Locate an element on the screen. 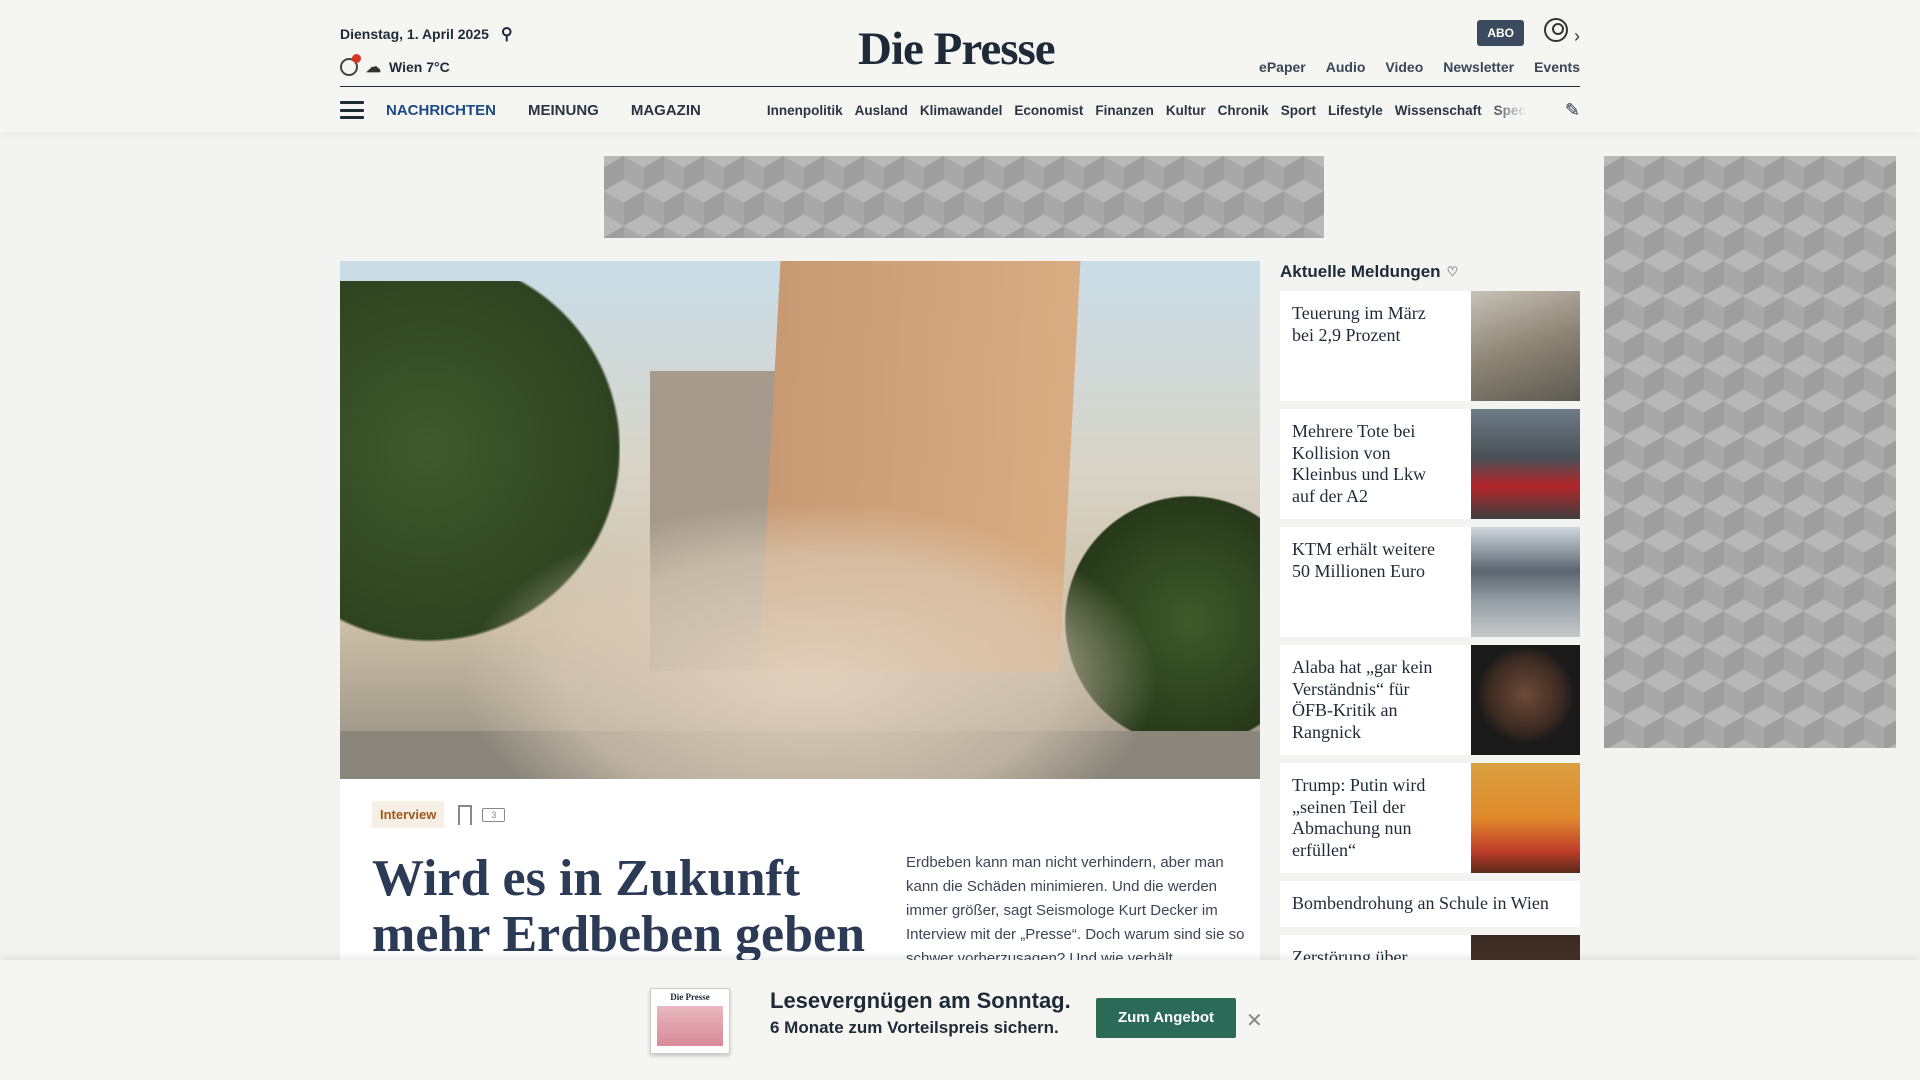 This screenshot has height=1080, width=1920. news-item: KTM erhält weitere 50 Millionen Euro is located at coordinates (1430, 582).